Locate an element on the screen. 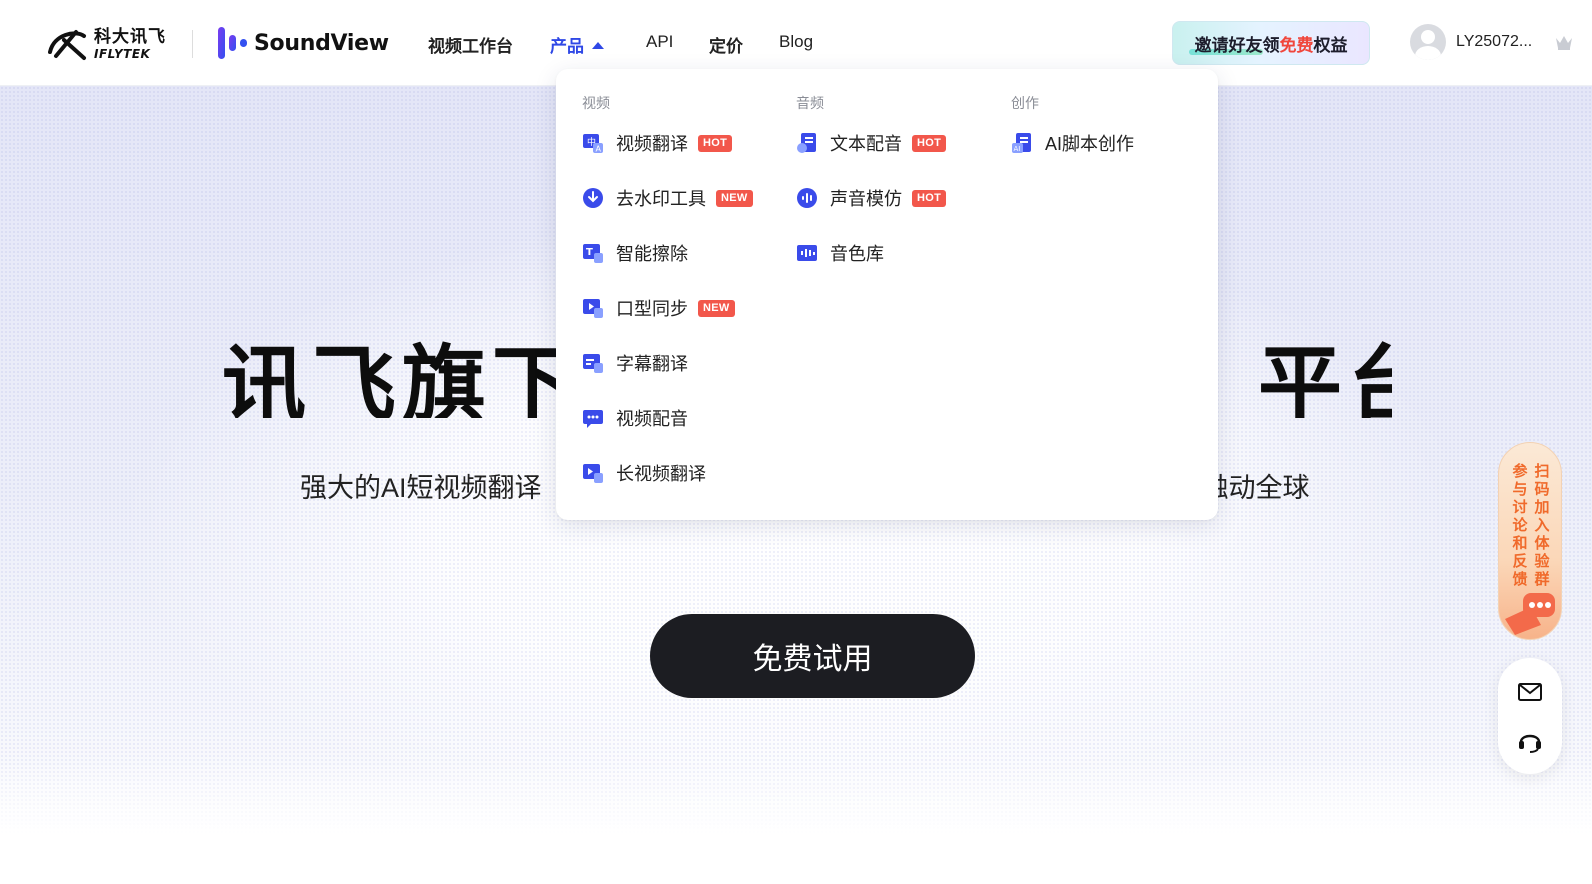 This screenshot has width=1592, height=884. promo-char: 参 is located at coordinates (1520, 471).